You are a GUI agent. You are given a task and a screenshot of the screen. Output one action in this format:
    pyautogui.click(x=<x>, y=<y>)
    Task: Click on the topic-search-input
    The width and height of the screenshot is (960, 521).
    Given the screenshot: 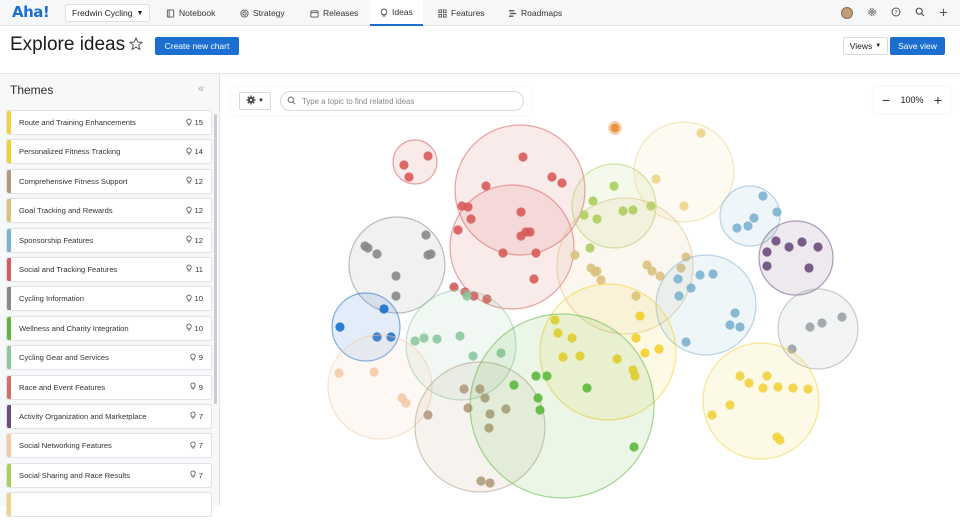 What is the action you would take?
    pyautogui.click(x=402, y=101)
    